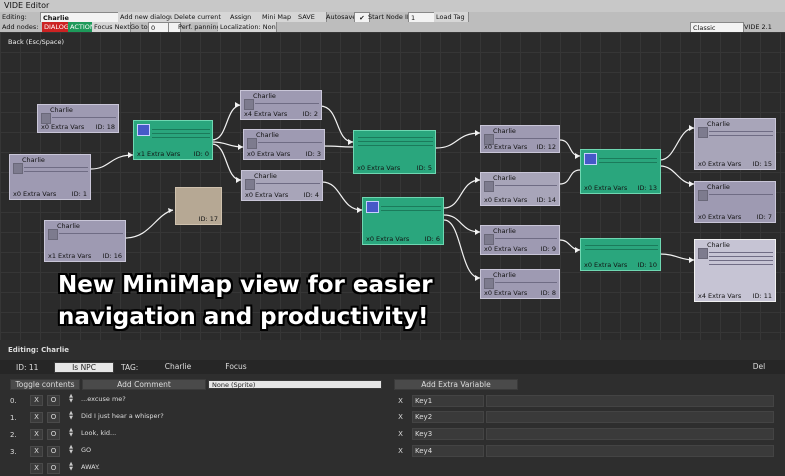 The width and height of the screenshot is (785, 476). Describe the element at coordinates (111, 27) in the screenshot. I see `focus-next-button: Focus Next` at that location.